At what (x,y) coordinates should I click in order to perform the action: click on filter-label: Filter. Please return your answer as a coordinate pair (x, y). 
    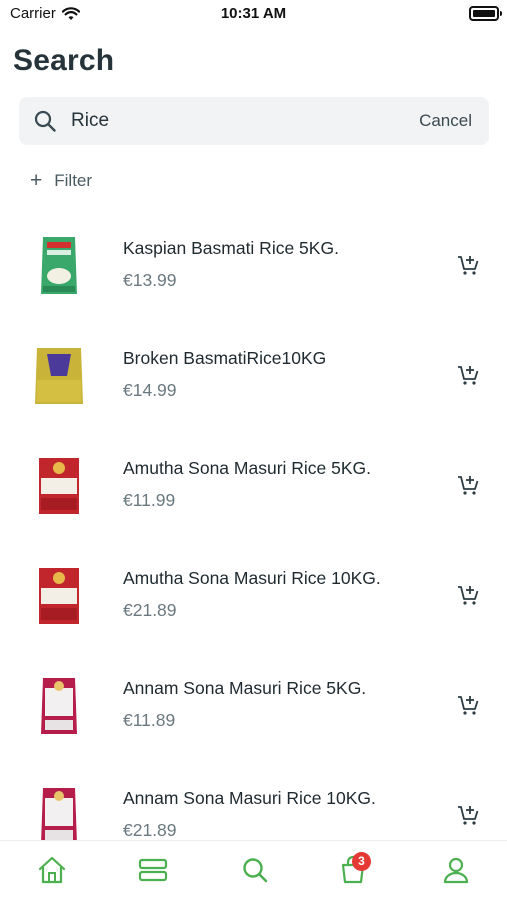
    Looking at the image, I should click on (73, 180).